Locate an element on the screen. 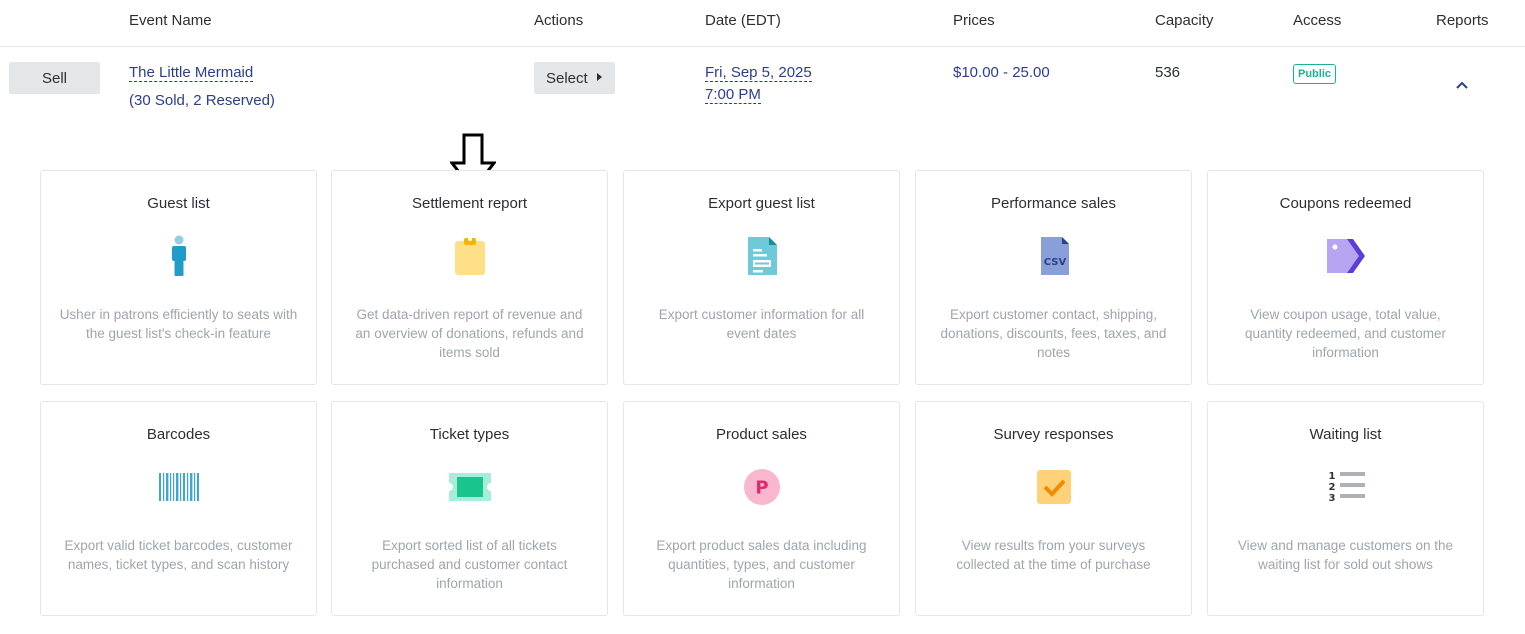 The image size is (1525, 634). document-icon is located at coordinates (762, 256).